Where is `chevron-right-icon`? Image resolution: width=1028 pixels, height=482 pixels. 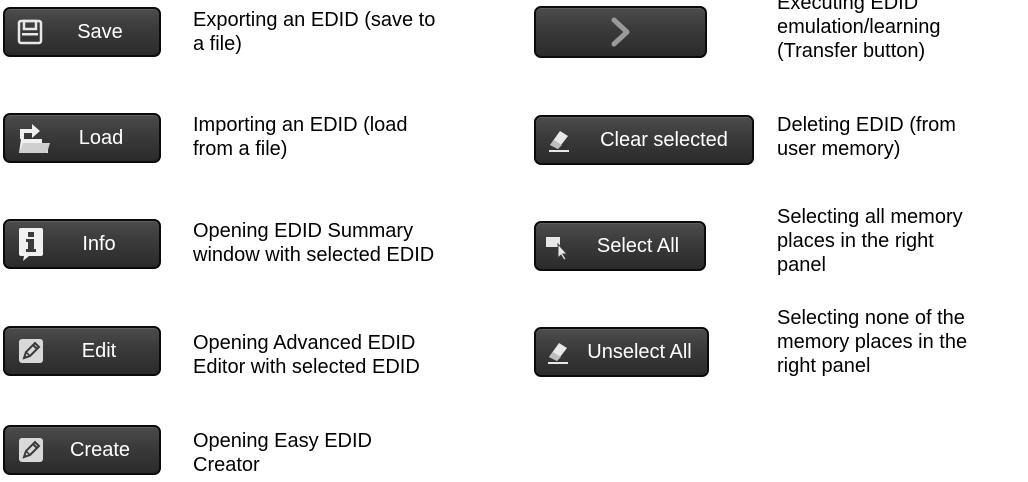 chevron-right-icon is located at coordinates (621, 32).